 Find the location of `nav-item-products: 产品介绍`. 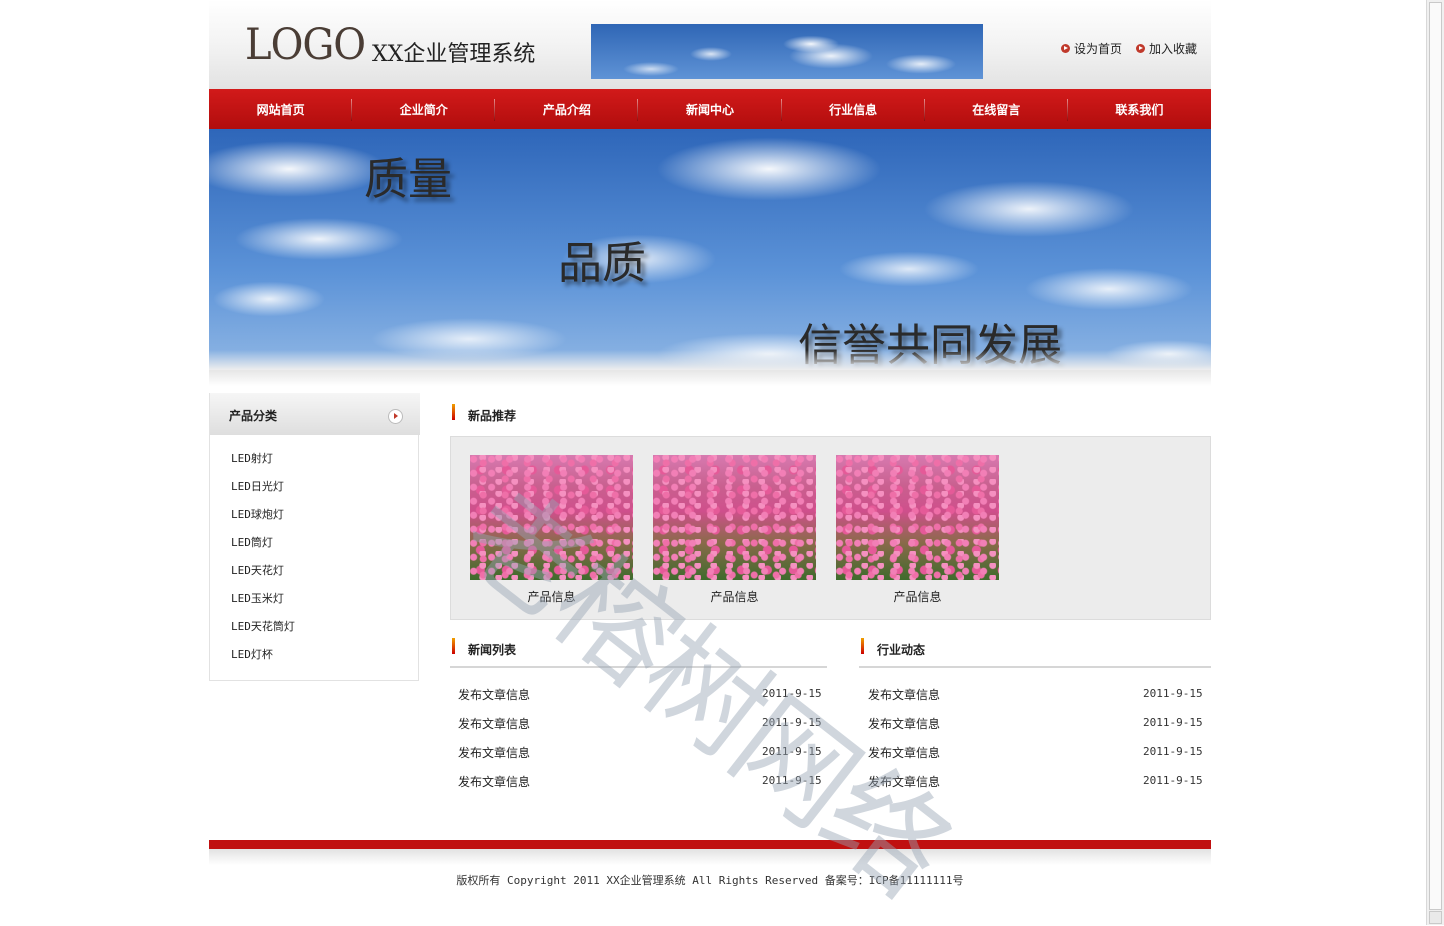

nav-item-products: 产品介绍 is located at coordinates (567, 109).